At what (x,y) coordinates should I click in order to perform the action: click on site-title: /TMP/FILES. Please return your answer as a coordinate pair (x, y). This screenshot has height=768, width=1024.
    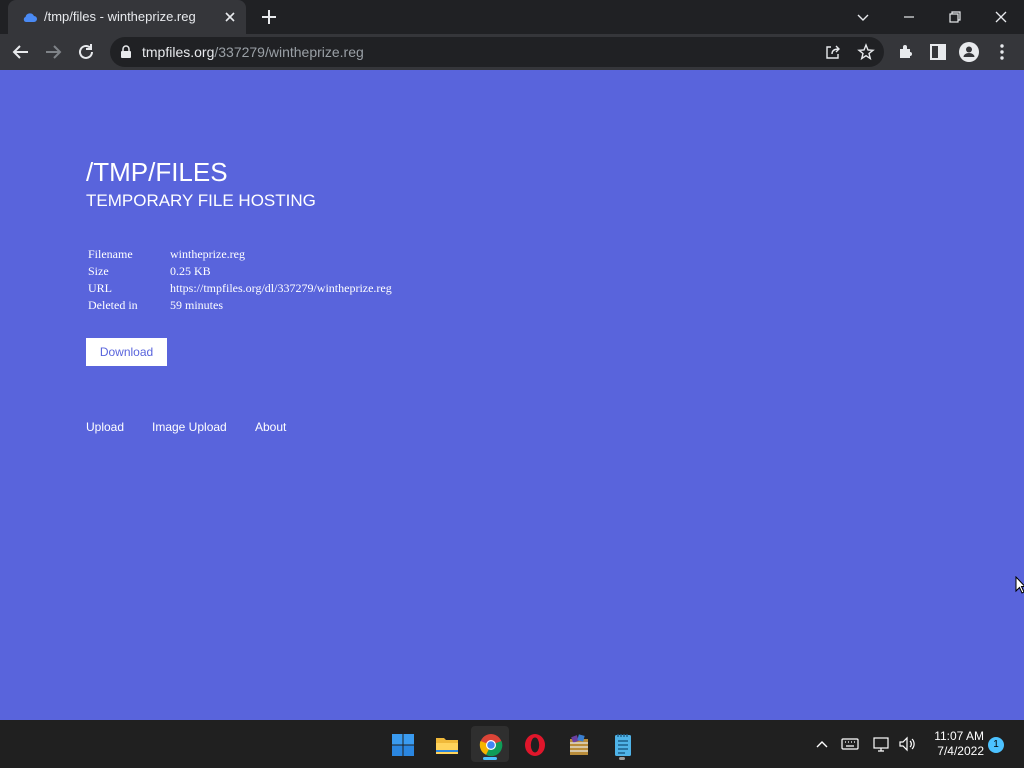
    Looking at the image, I should click on (157, 172).